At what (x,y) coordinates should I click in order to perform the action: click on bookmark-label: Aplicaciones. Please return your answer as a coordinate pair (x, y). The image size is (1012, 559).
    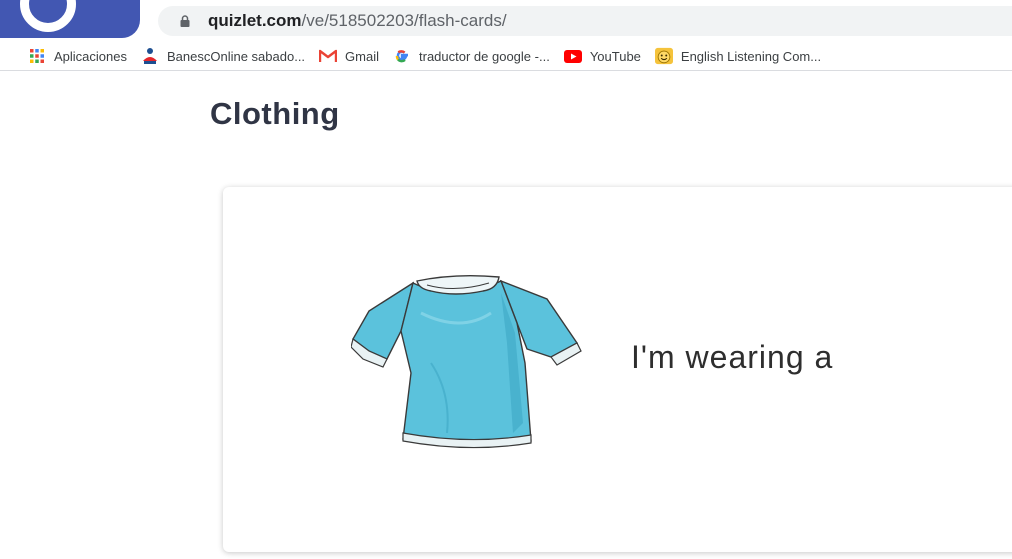
    Looking at the image, I should click on (90, 56).